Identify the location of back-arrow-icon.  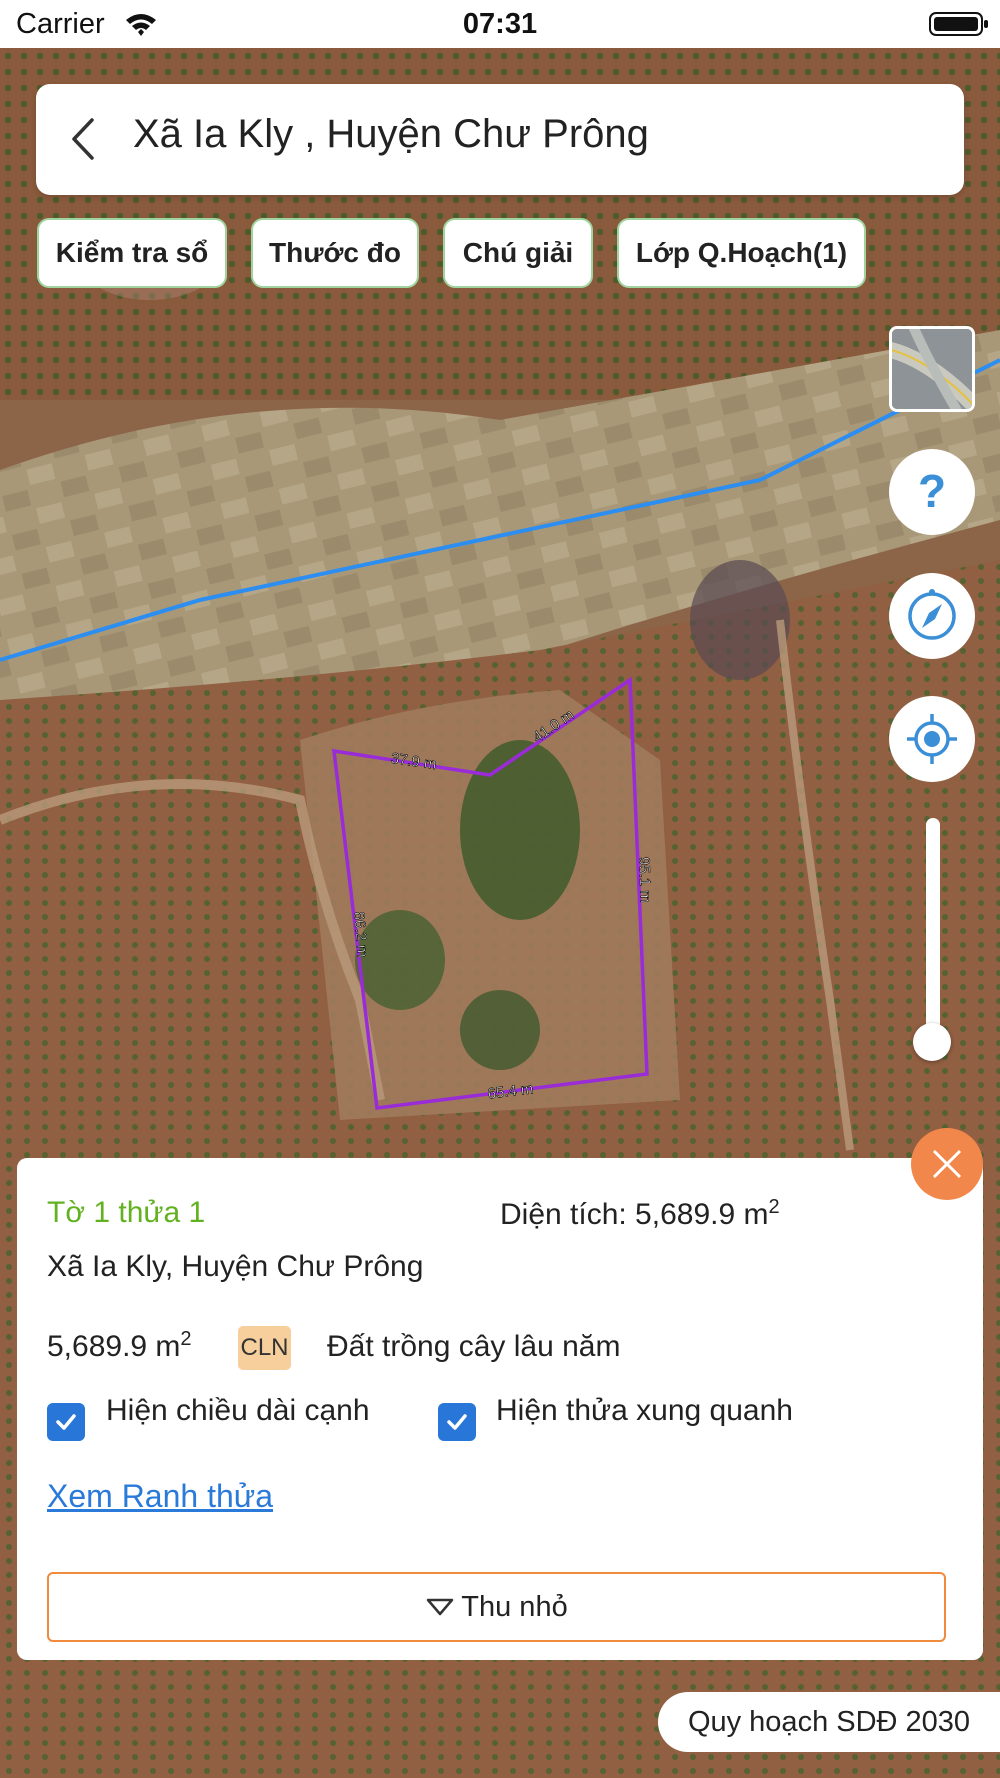
(84, 139).